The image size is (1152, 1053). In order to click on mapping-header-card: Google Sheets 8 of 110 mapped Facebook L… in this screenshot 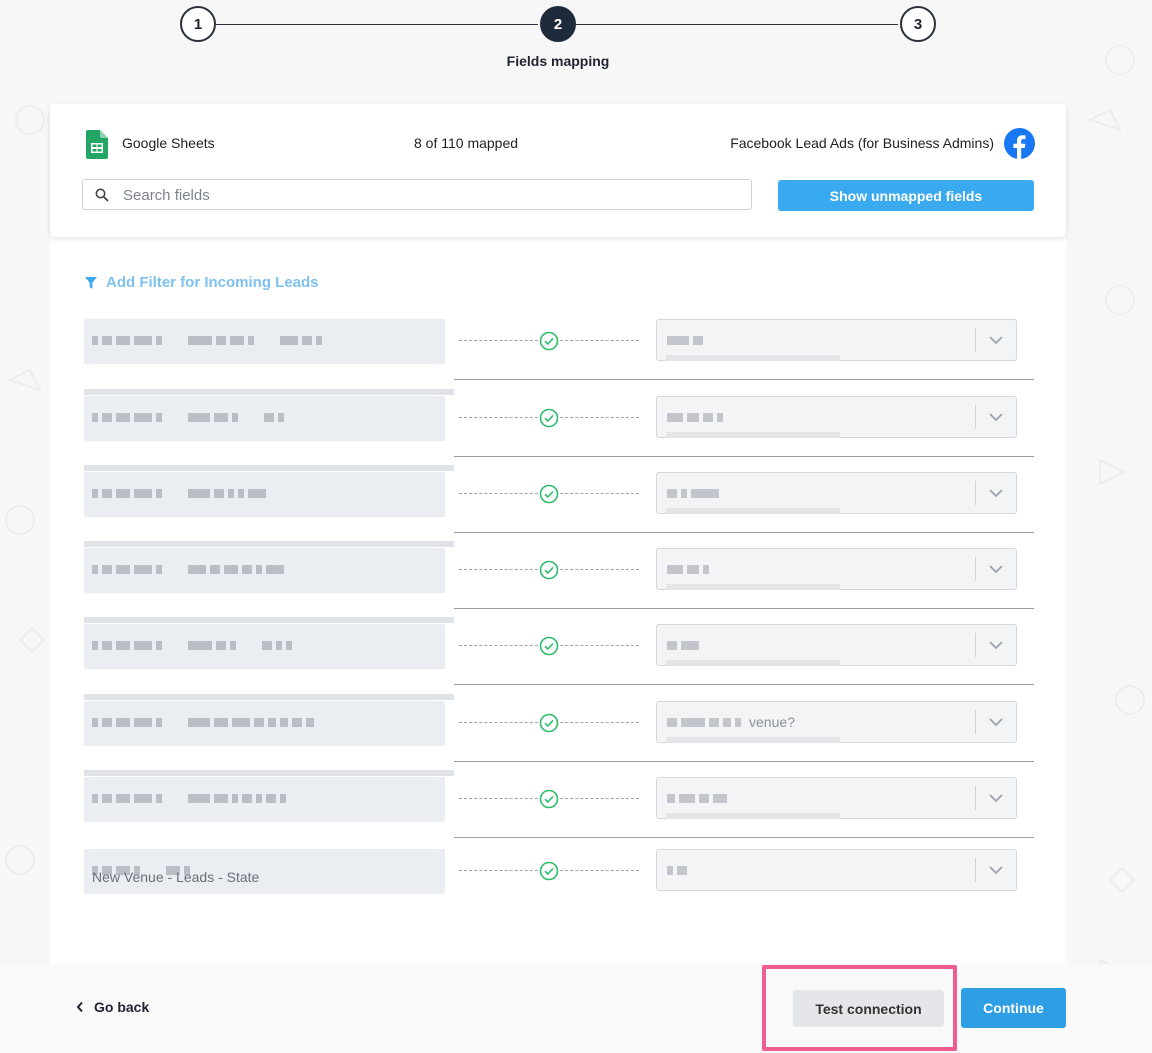, I will do `click(558, 170)`.